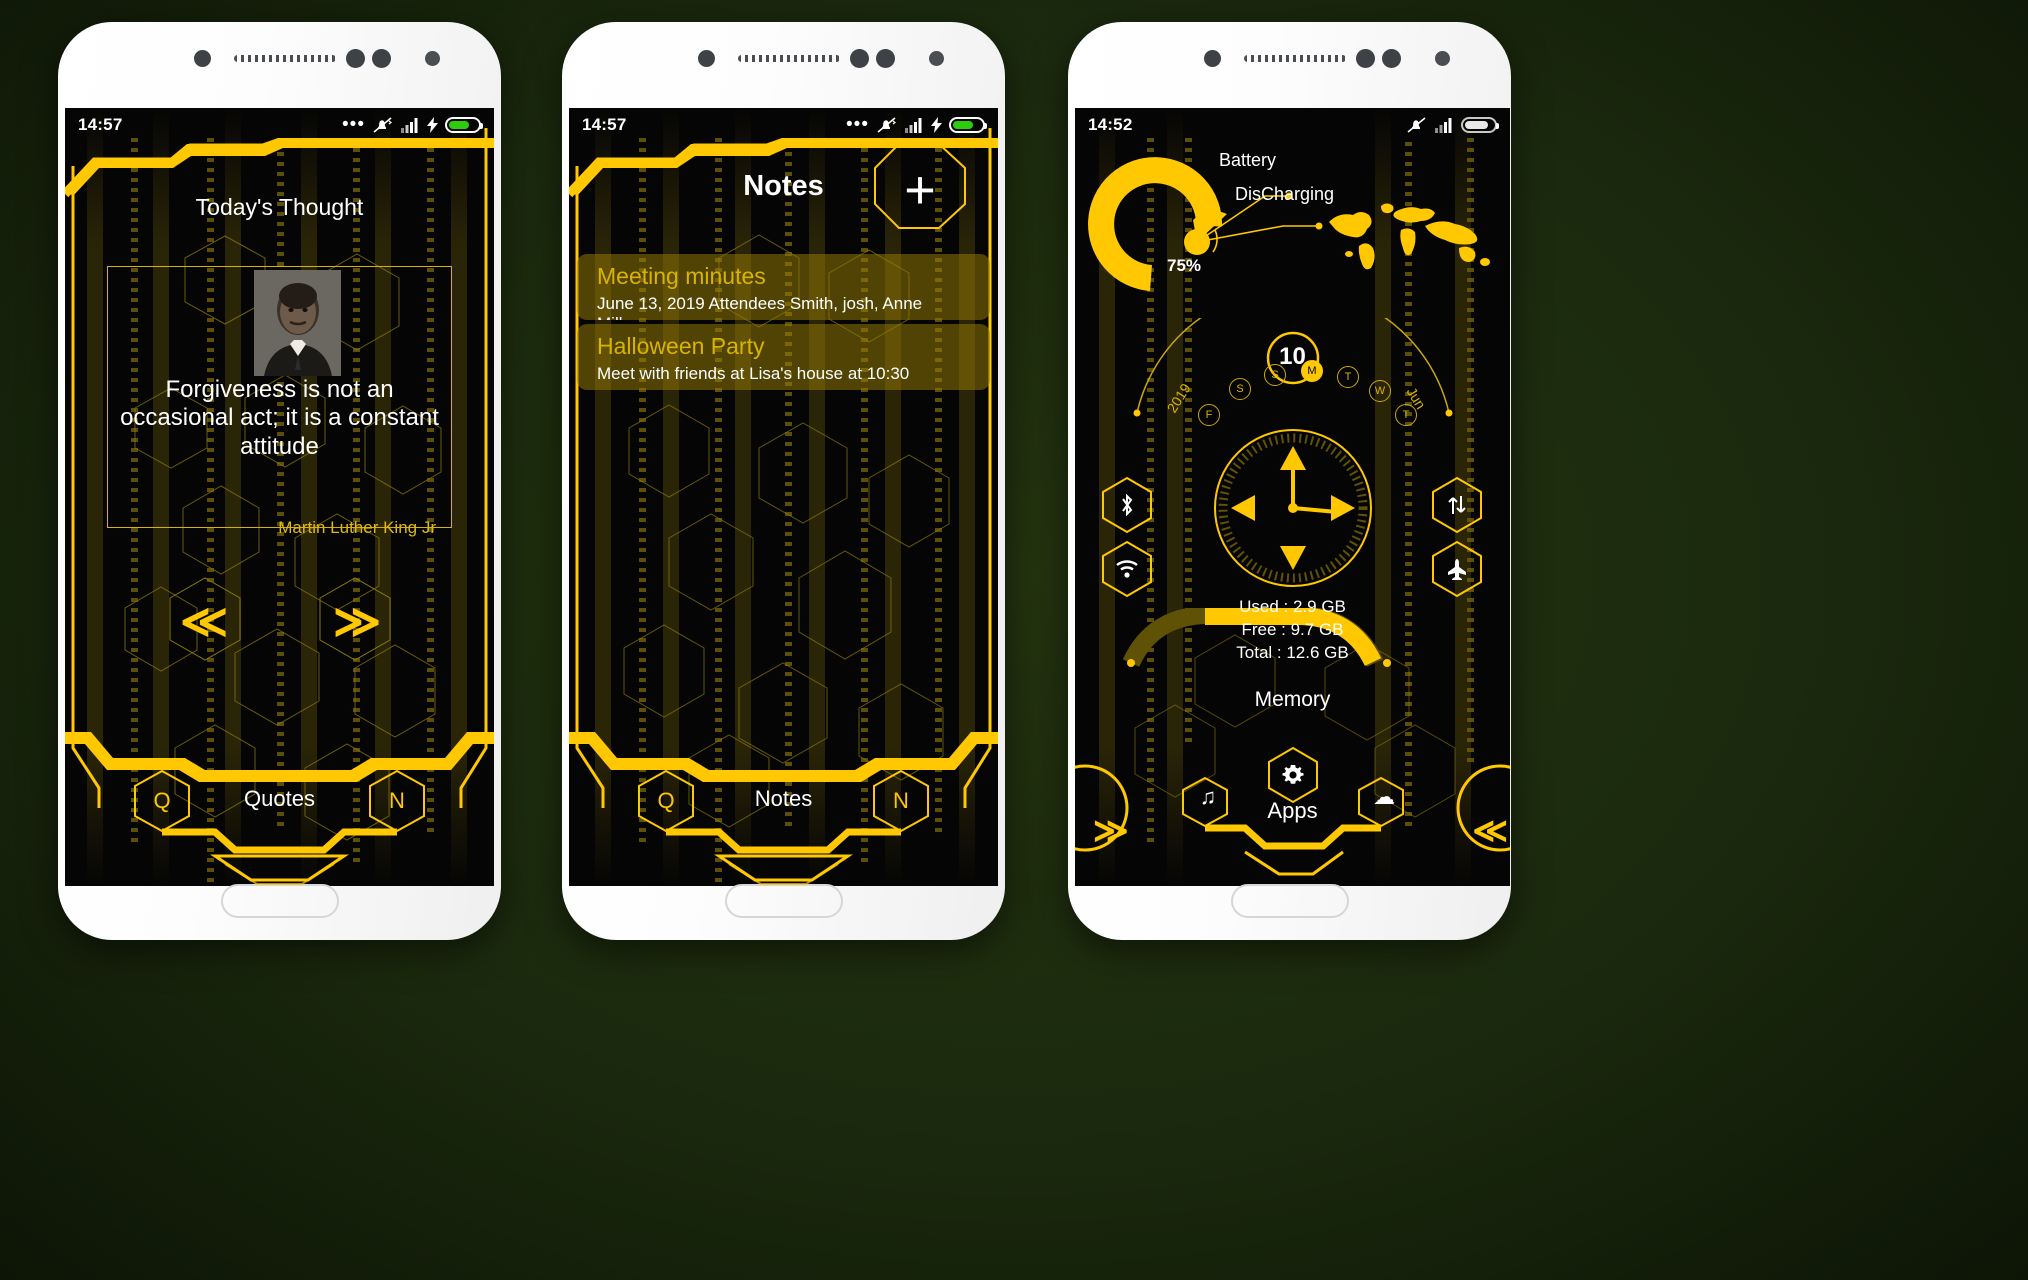  Describe the element at coordinates (1285, 194) in the screenshot. I see `charging-status-label: DisCharging` at that location.